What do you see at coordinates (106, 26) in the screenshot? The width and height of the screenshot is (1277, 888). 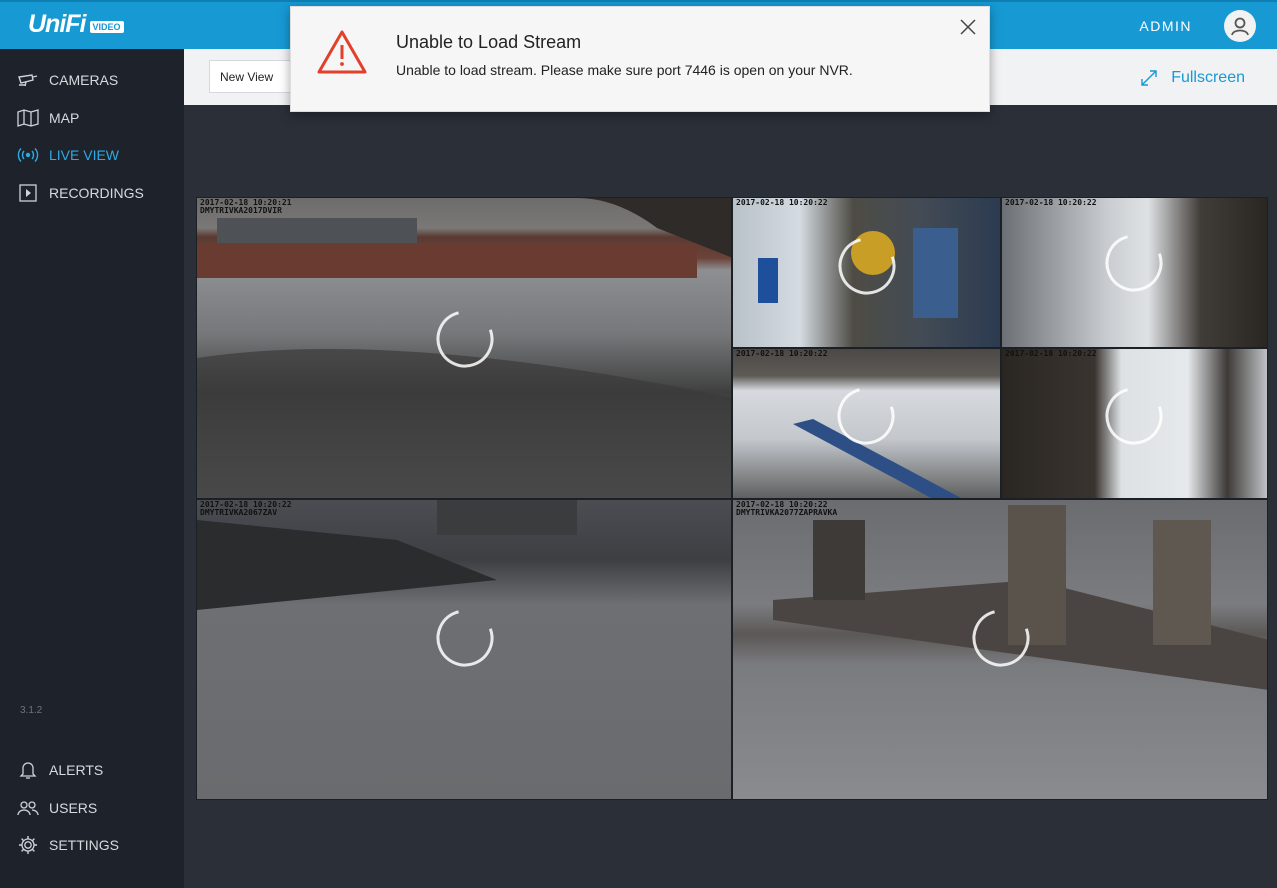 I see `logo-badge: VIDEO` at bounding box center [106, 26].